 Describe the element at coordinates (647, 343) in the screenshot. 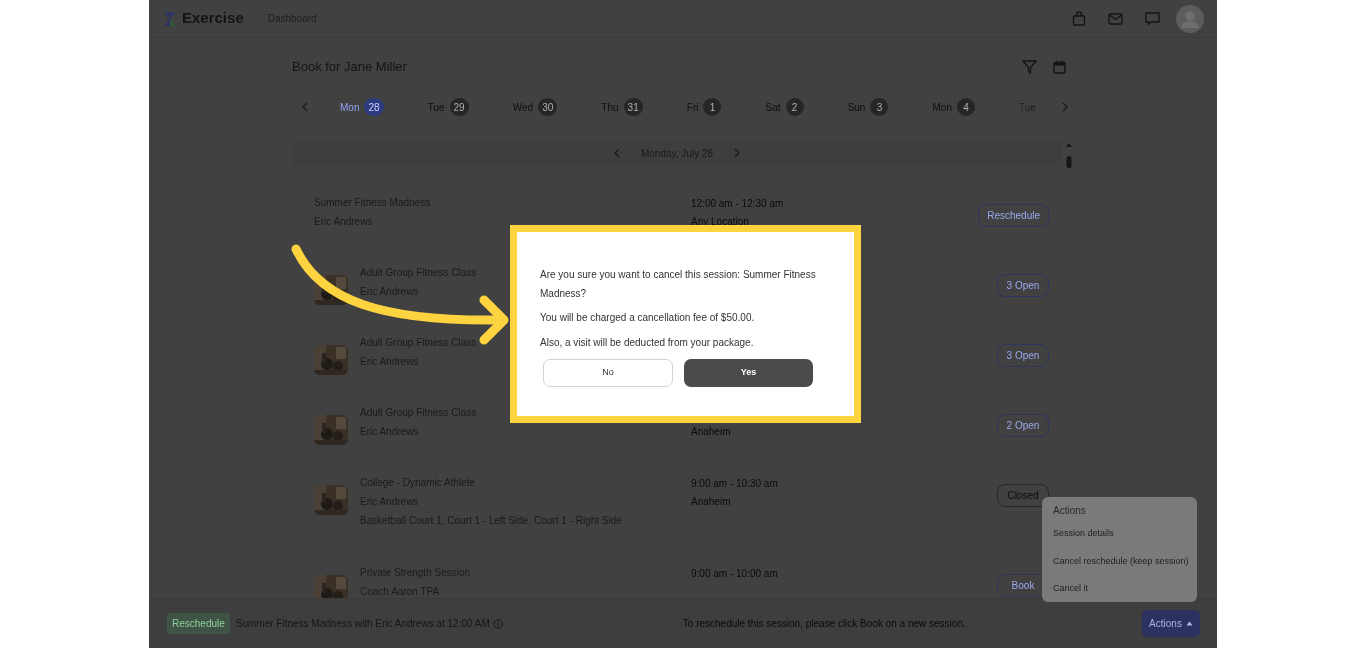

I see `dialog-visit-text: Also, a visit will be deducted from your package.` at that location.